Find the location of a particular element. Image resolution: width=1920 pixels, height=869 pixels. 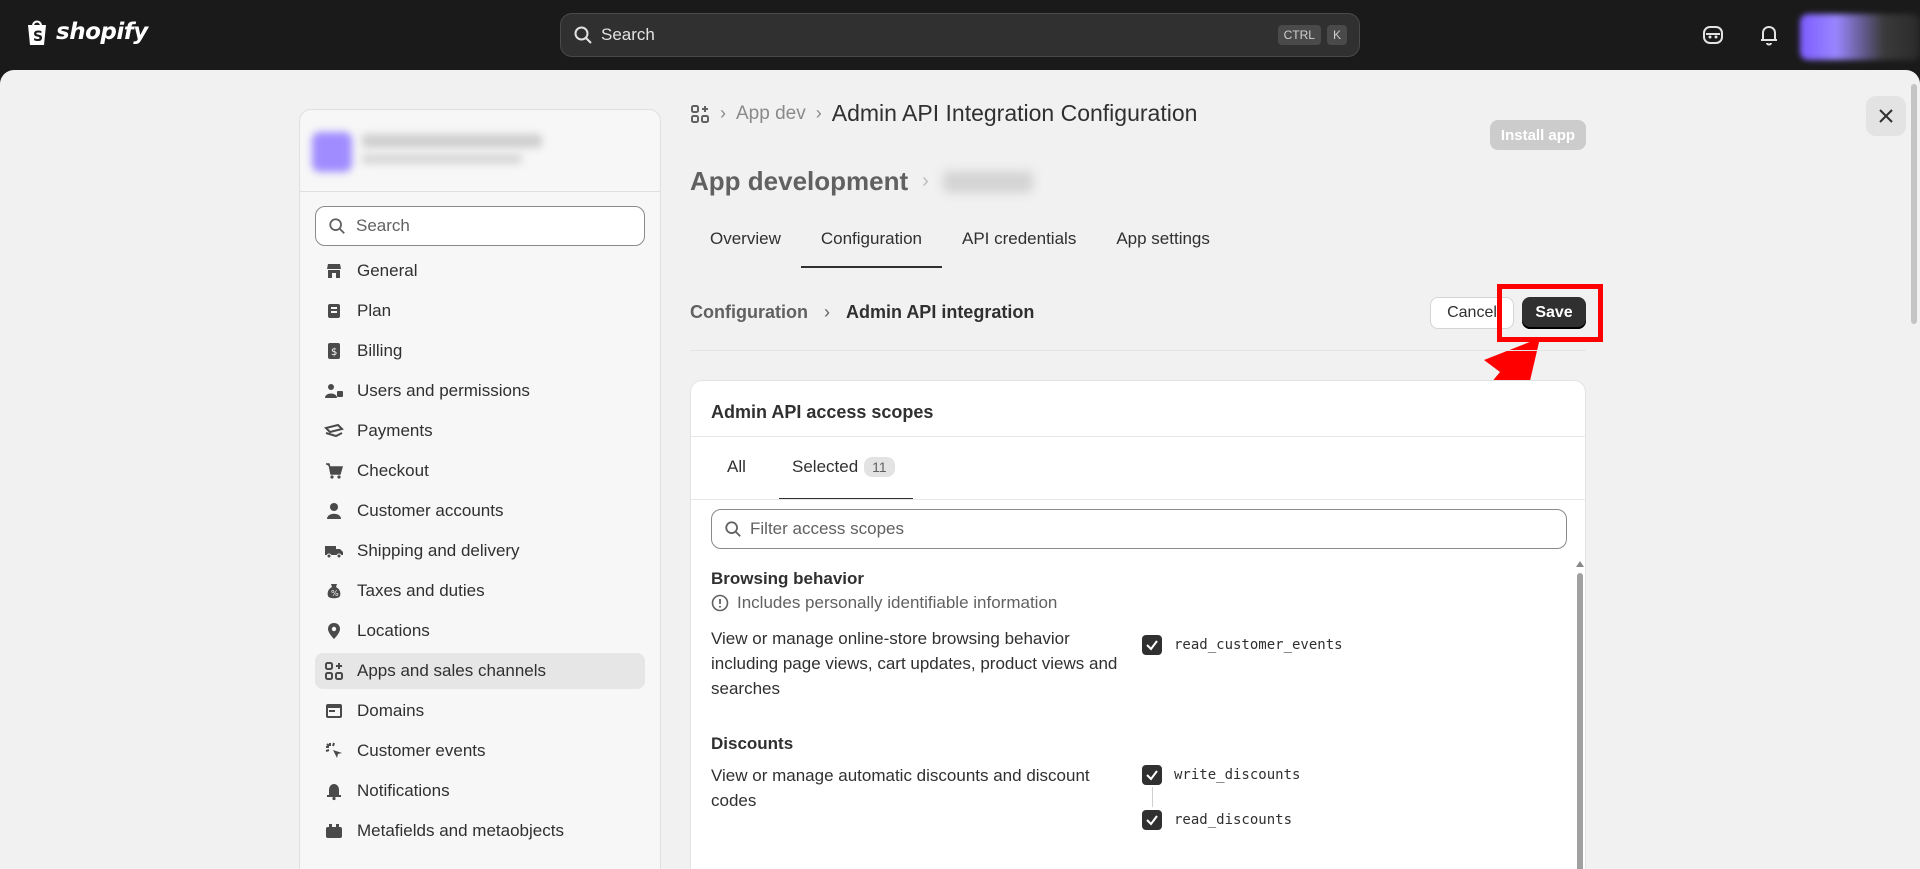

breadcrumb-configuration: Configuration is located at coordinates (749, 312).